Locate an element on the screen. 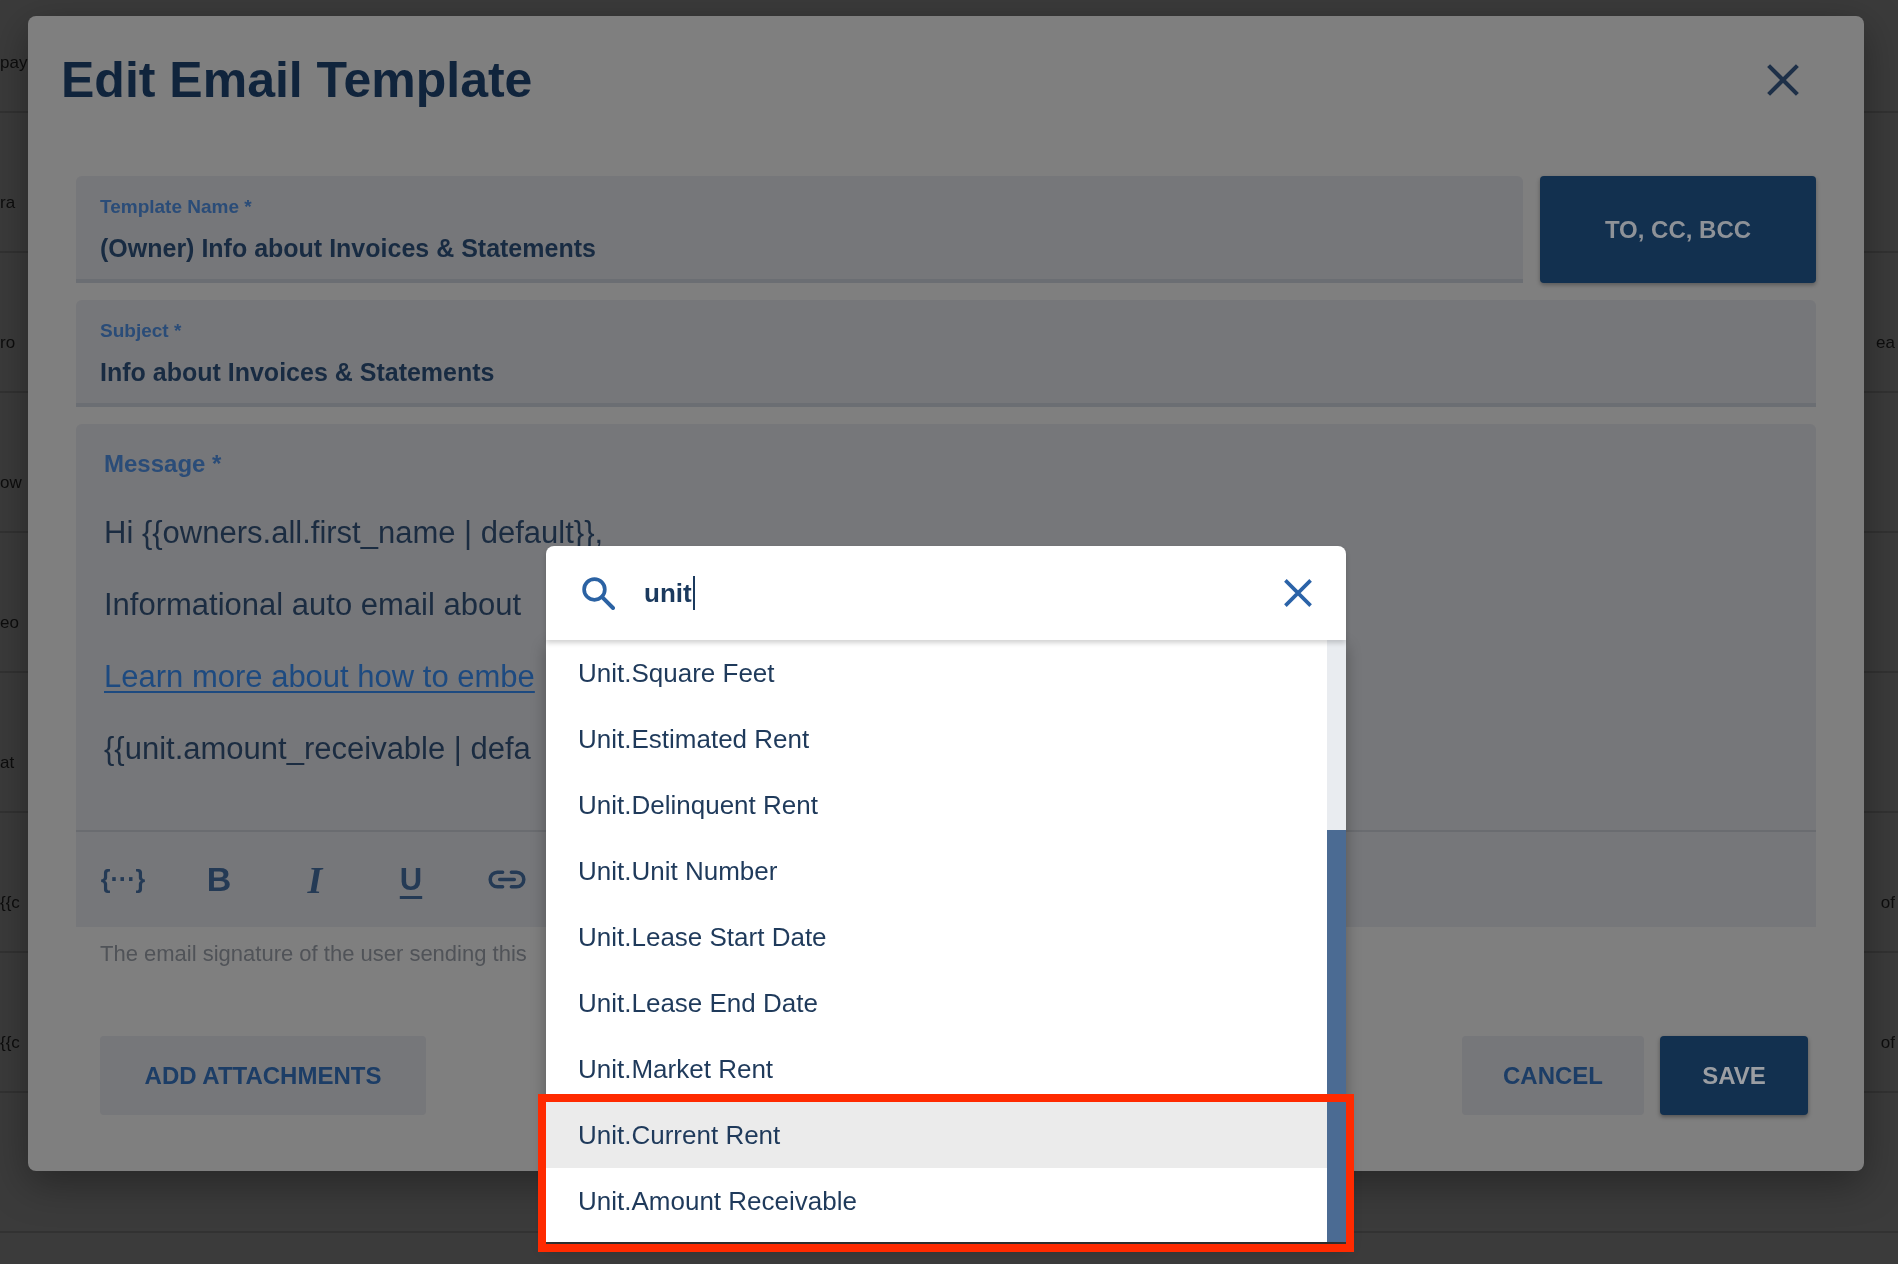 The height and width of the screenshot is (1264, 1898). variable-option: Unit.Lease End Date is located at coordinates (936, 1003).